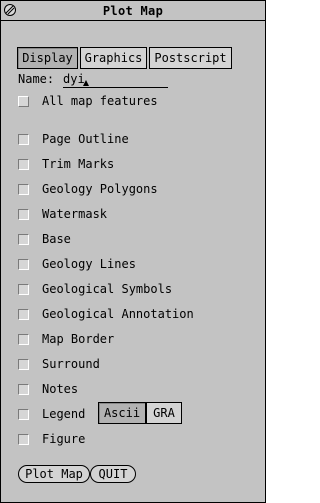 Image resolution: width=320 pixels, height=503 pixels. I want to click on option-label: Watermask, so click(75, 214).